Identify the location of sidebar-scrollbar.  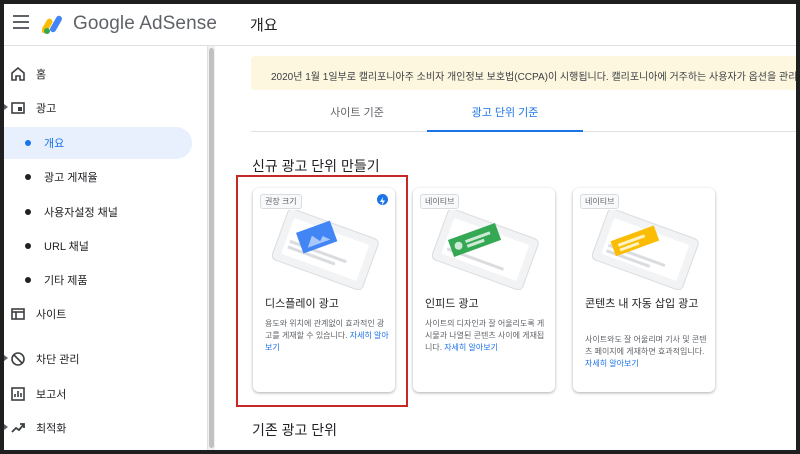
(211, 248).